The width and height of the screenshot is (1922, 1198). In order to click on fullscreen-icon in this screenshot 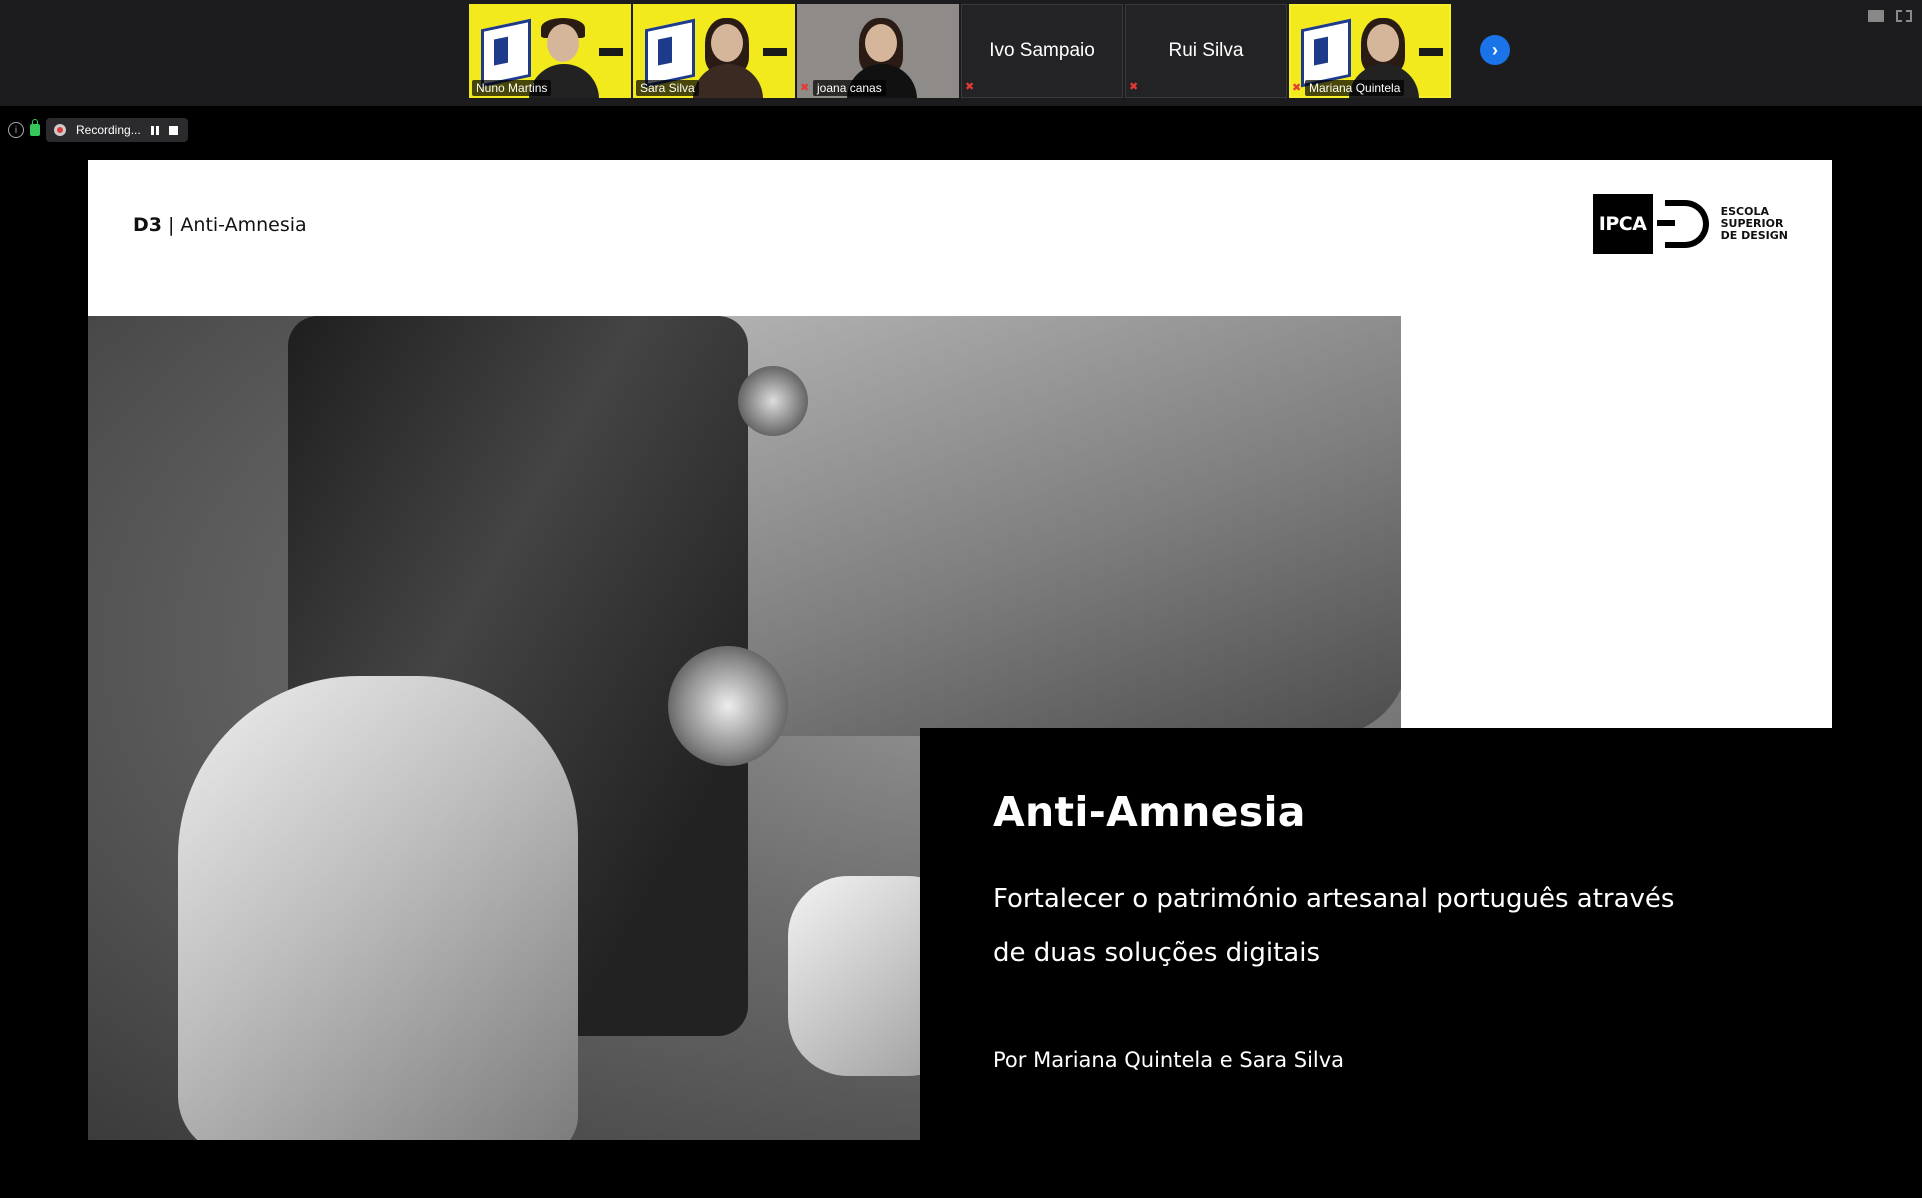, I will do `click(1904, 16)`.